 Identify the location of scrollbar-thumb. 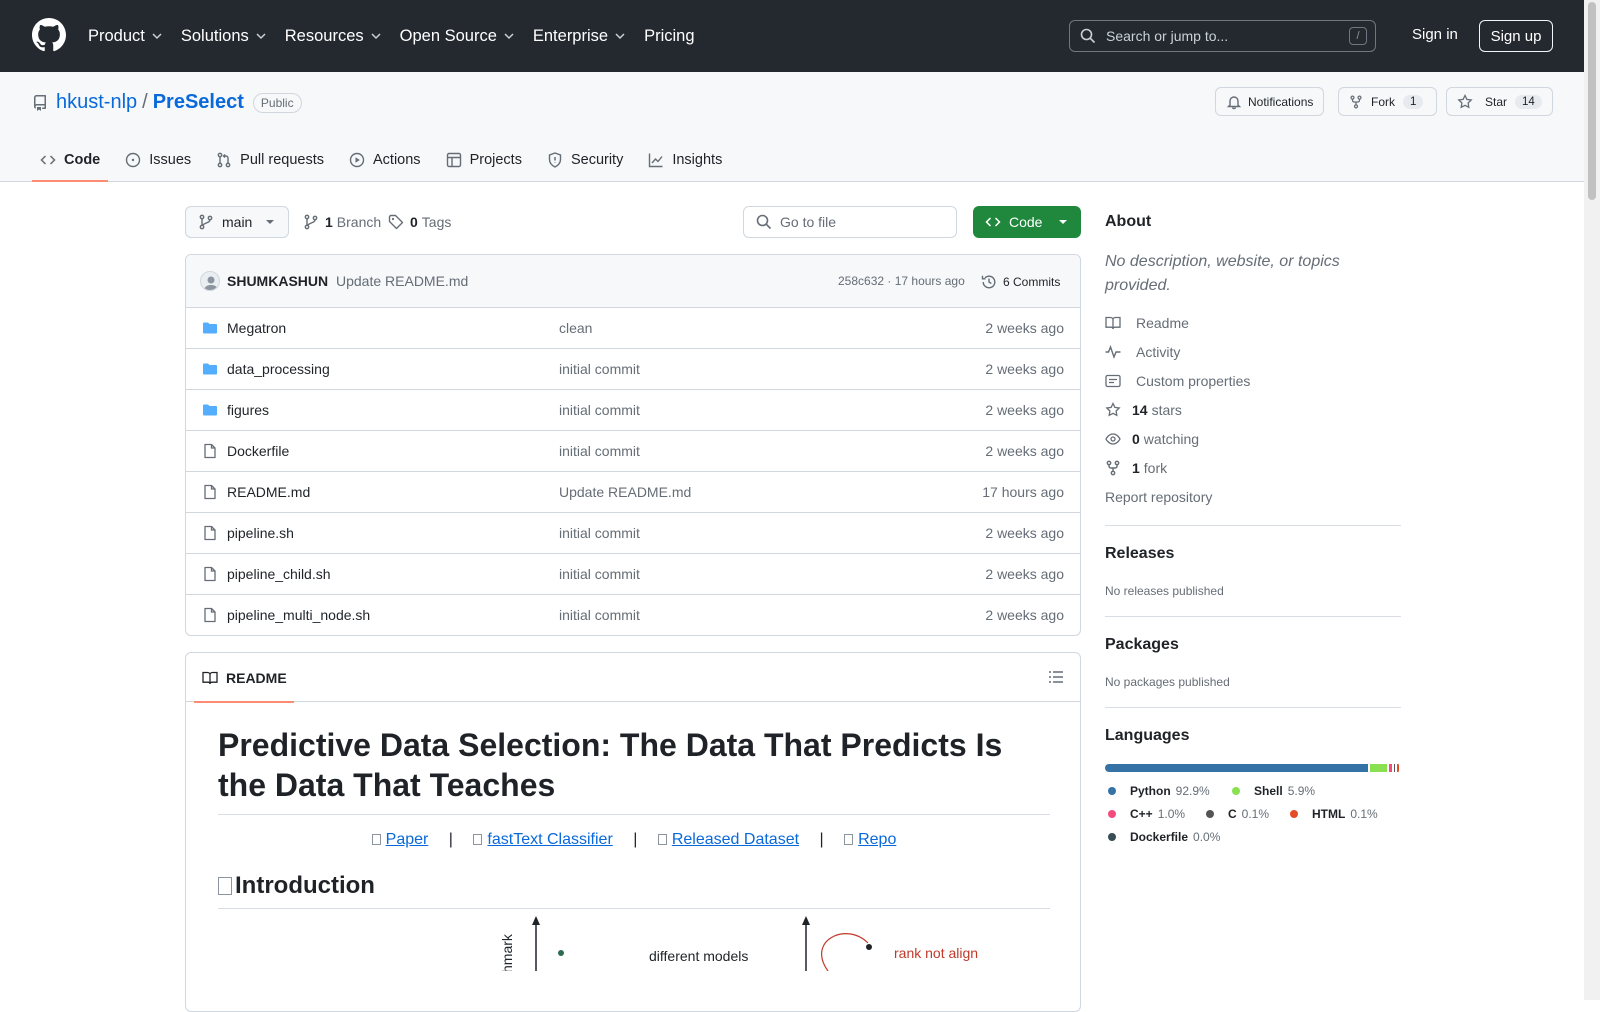
(1592, 101).